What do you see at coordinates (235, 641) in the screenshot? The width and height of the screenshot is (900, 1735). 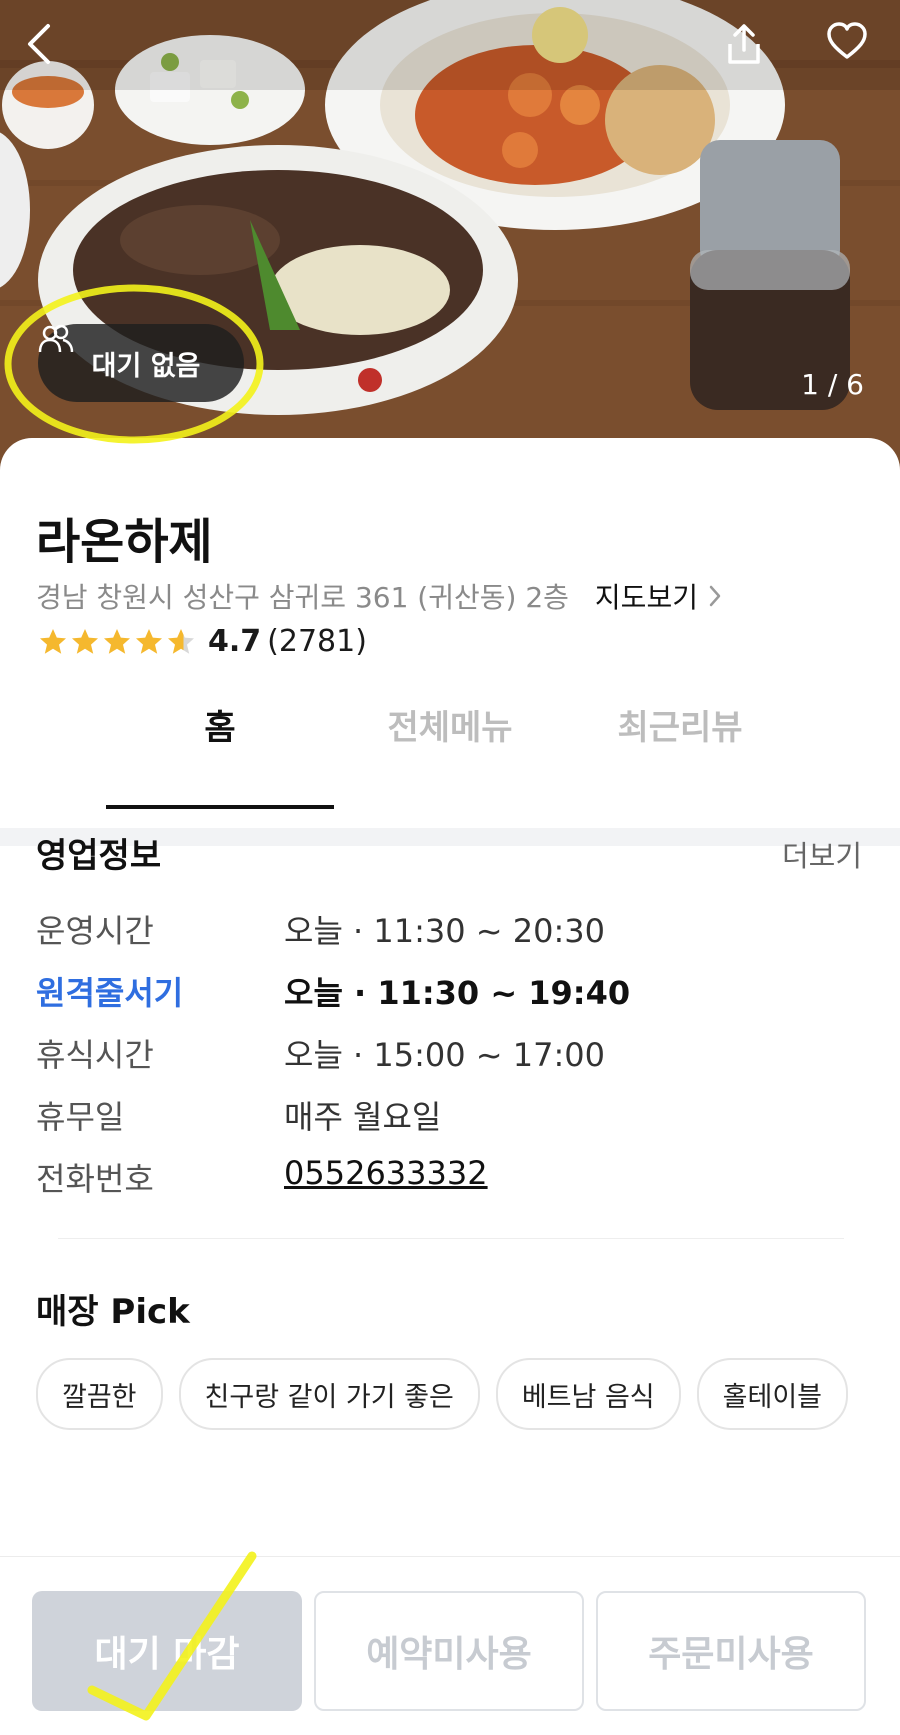 I see `rating-score: 4.7` at bounding box center [235, 641].